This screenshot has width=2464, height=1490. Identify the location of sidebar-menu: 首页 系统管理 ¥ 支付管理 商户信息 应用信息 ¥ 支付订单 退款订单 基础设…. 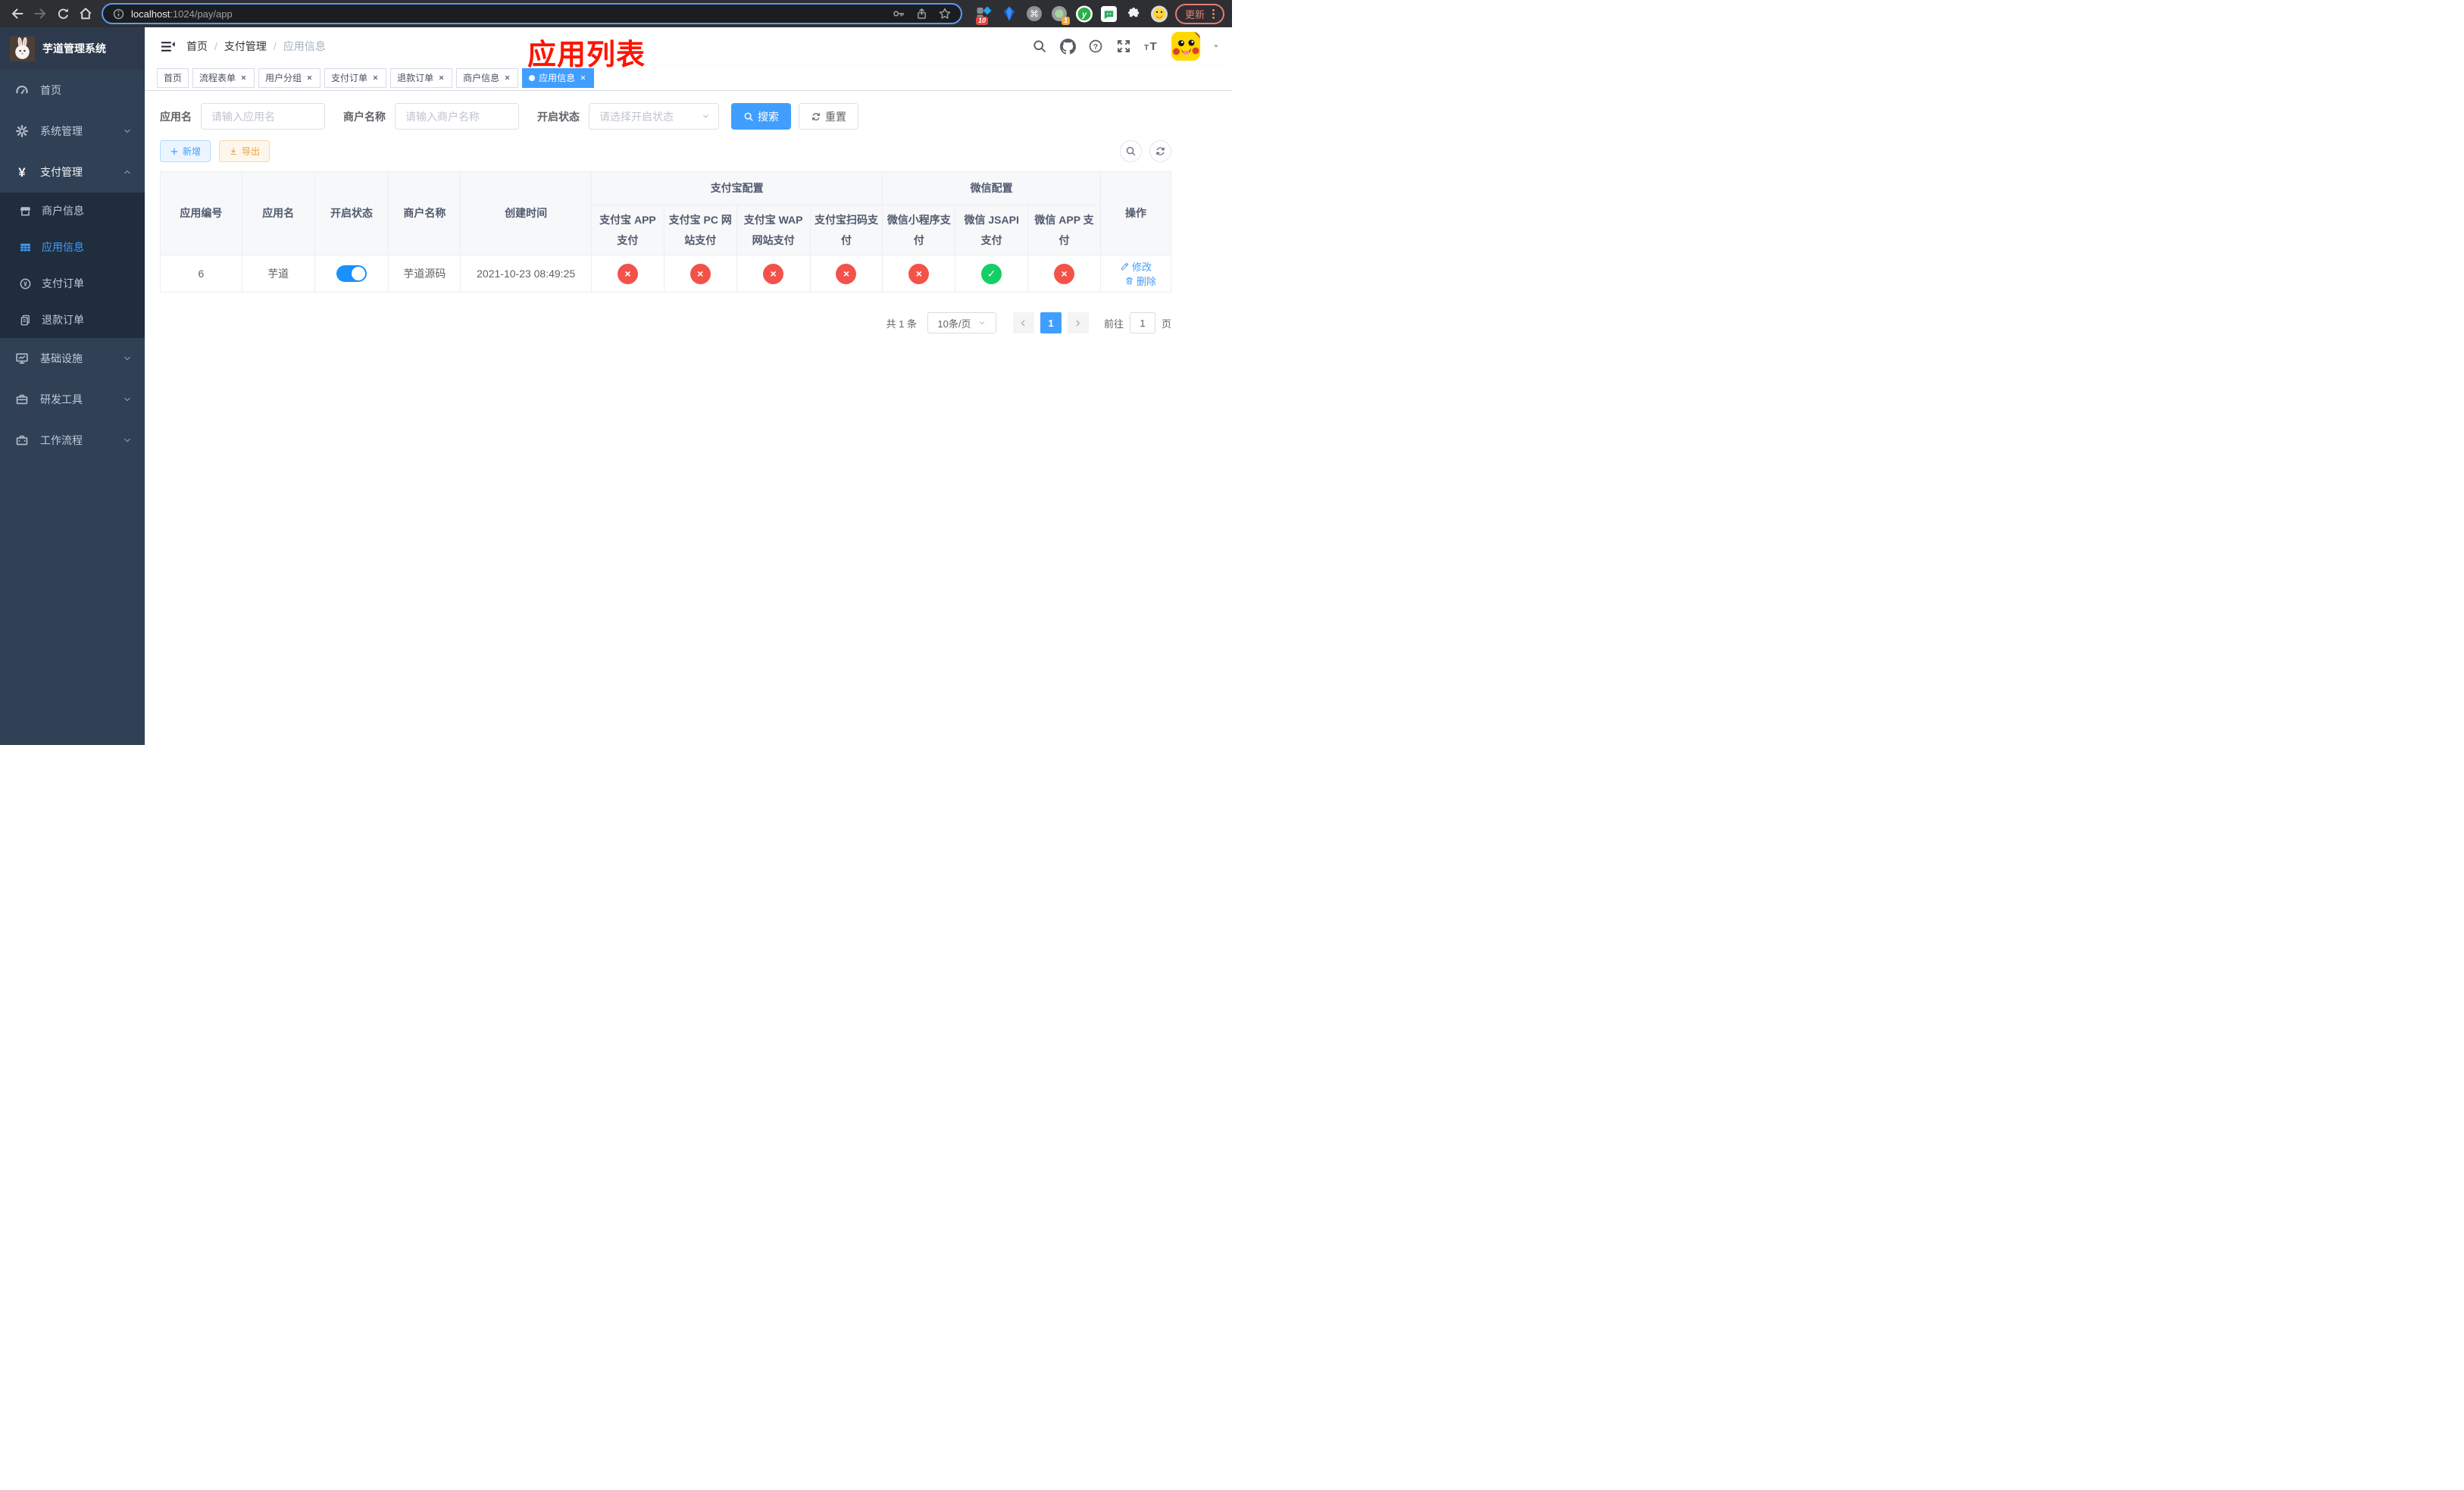
(72, 265).